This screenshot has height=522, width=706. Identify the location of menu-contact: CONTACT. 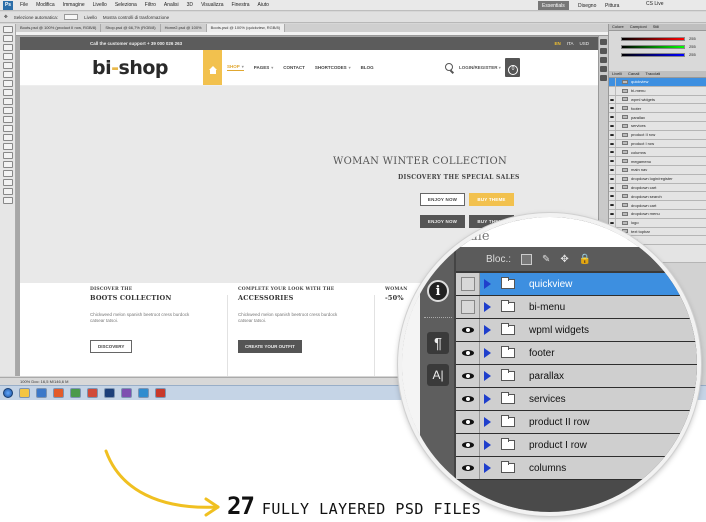
(294, 67).